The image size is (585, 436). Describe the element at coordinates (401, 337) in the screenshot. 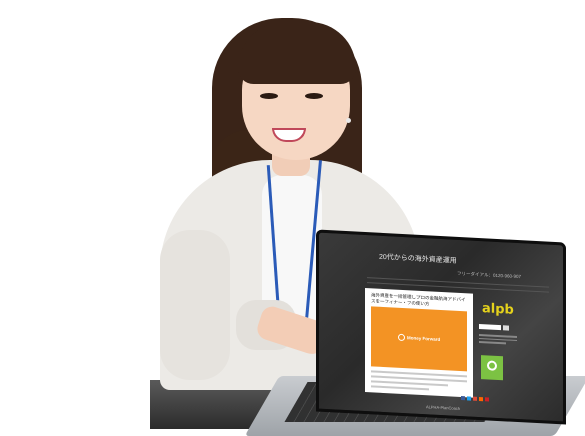

I see `brand-mark-icon` at that location.